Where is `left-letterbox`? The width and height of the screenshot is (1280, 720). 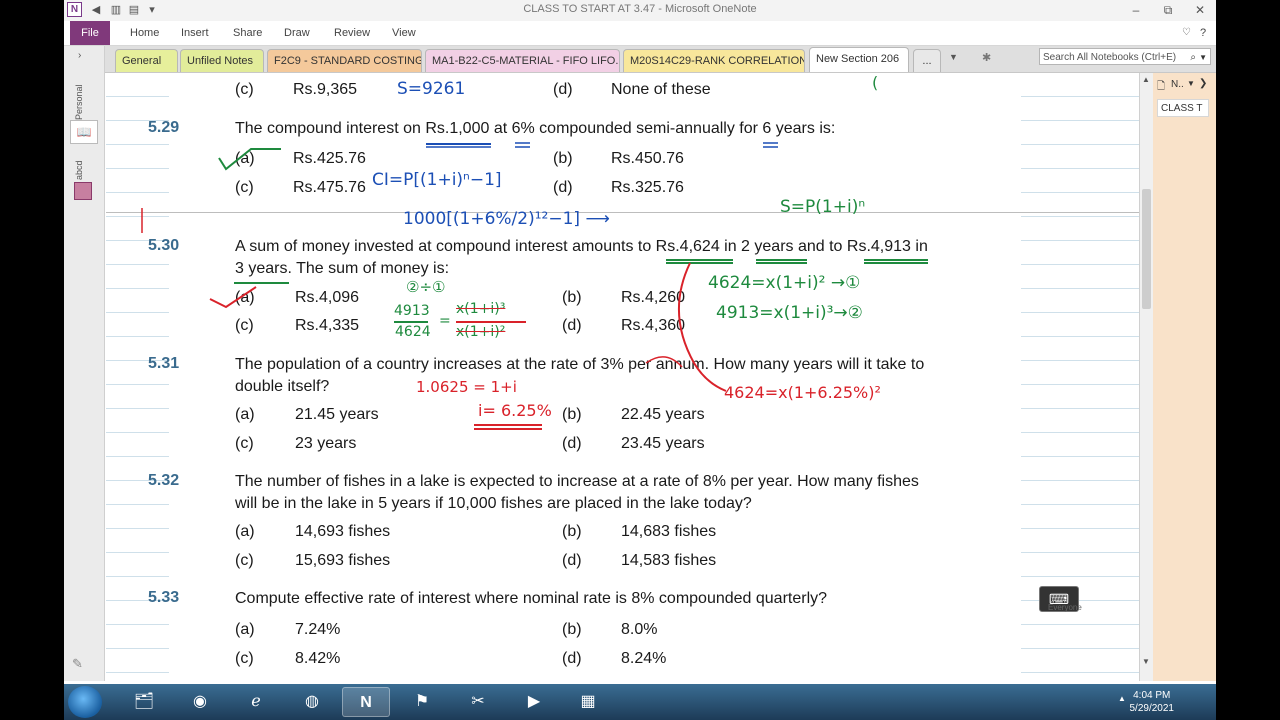
left-letterbox is located at coordinates (32, 360).